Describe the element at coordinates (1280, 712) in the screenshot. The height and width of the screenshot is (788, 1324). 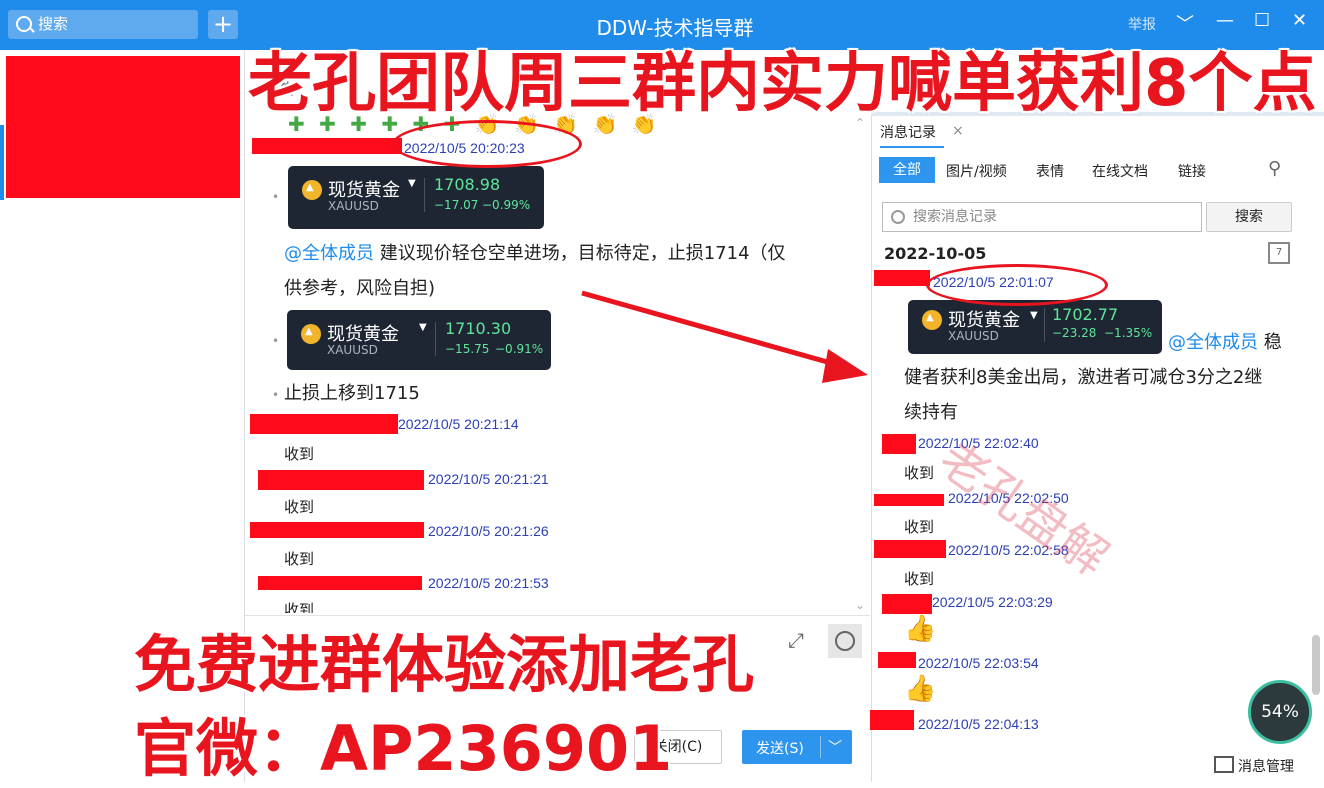
I see `performance-gauge: 54%` at that location.